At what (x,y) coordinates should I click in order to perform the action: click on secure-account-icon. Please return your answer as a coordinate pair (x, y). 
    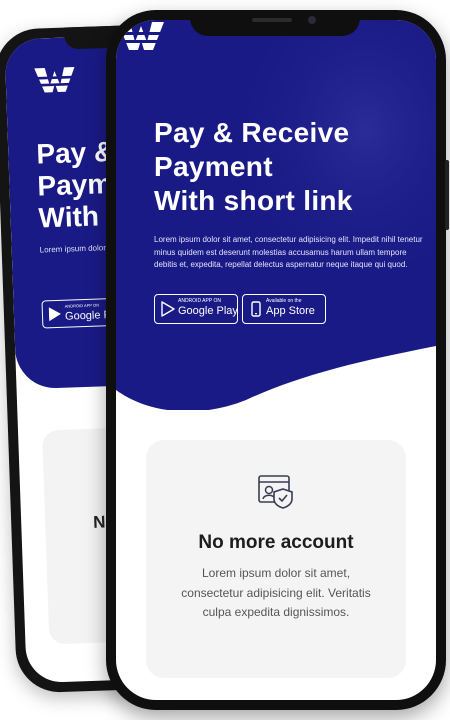
    Looking at the image, I should click on (275, 492).